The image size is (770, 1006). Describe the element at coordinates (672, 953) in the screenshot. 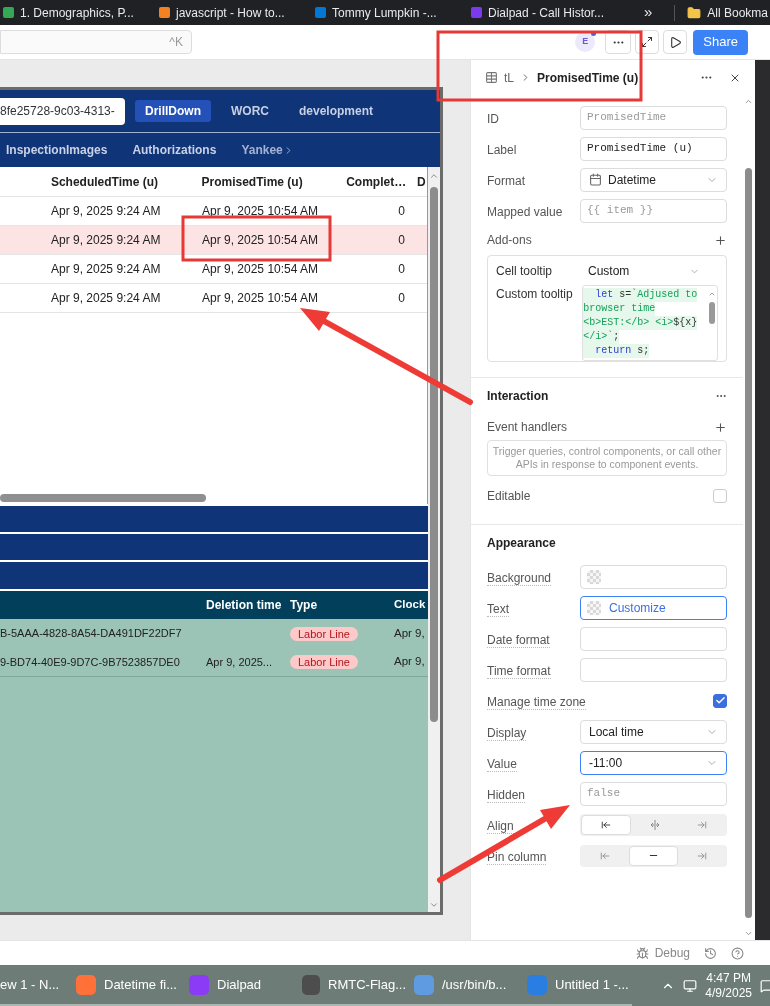

I see `debug-button: Debug` at that location.